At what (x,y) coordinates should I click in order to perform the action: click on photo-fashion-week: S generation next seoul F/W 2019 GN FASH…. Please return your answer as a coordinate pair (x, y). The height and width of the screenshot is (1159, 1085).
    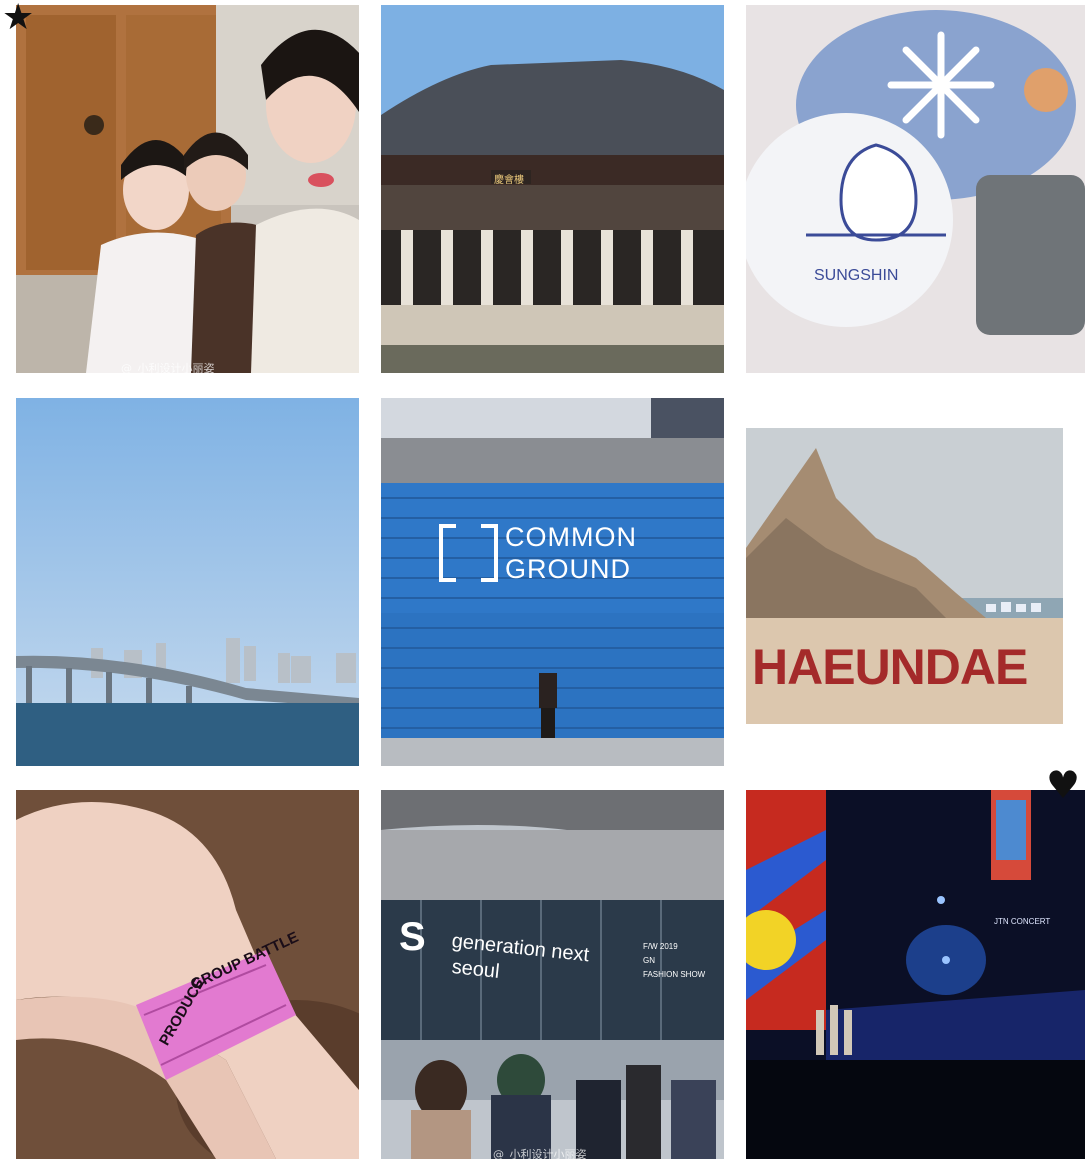
    Looking at the image, I should click on (552, 974).